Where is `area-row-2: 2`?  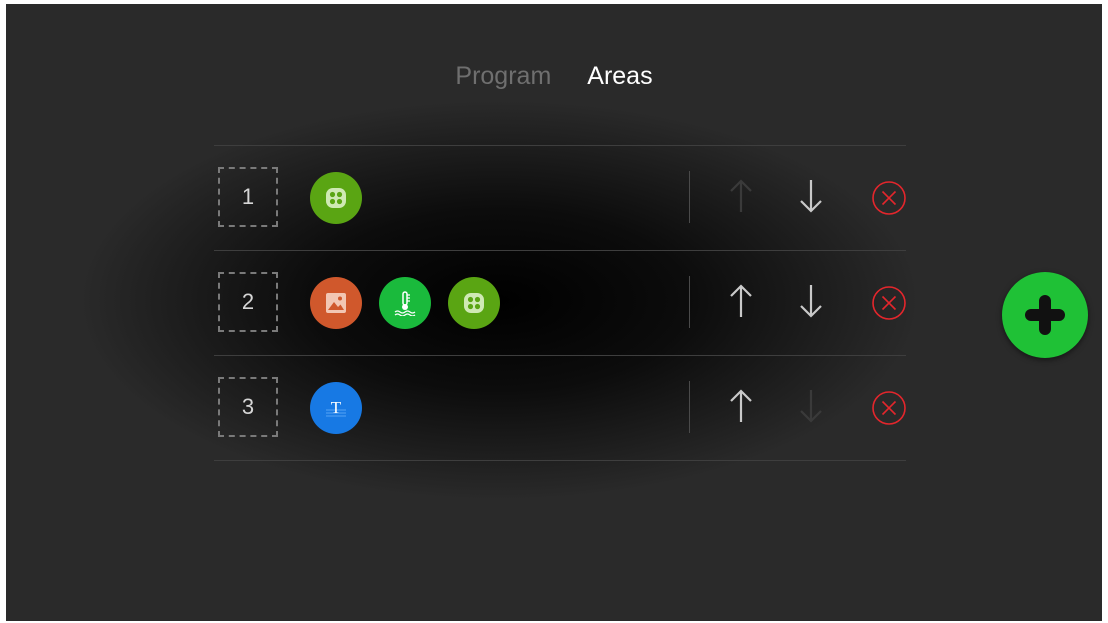
area-row-2: 2 is located at coordinates (560, 302).